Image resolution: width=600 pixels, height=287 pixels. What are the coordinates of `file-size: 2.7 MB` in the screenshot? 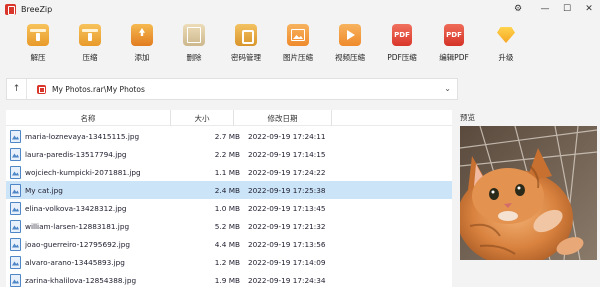 It's located at (227, 136).